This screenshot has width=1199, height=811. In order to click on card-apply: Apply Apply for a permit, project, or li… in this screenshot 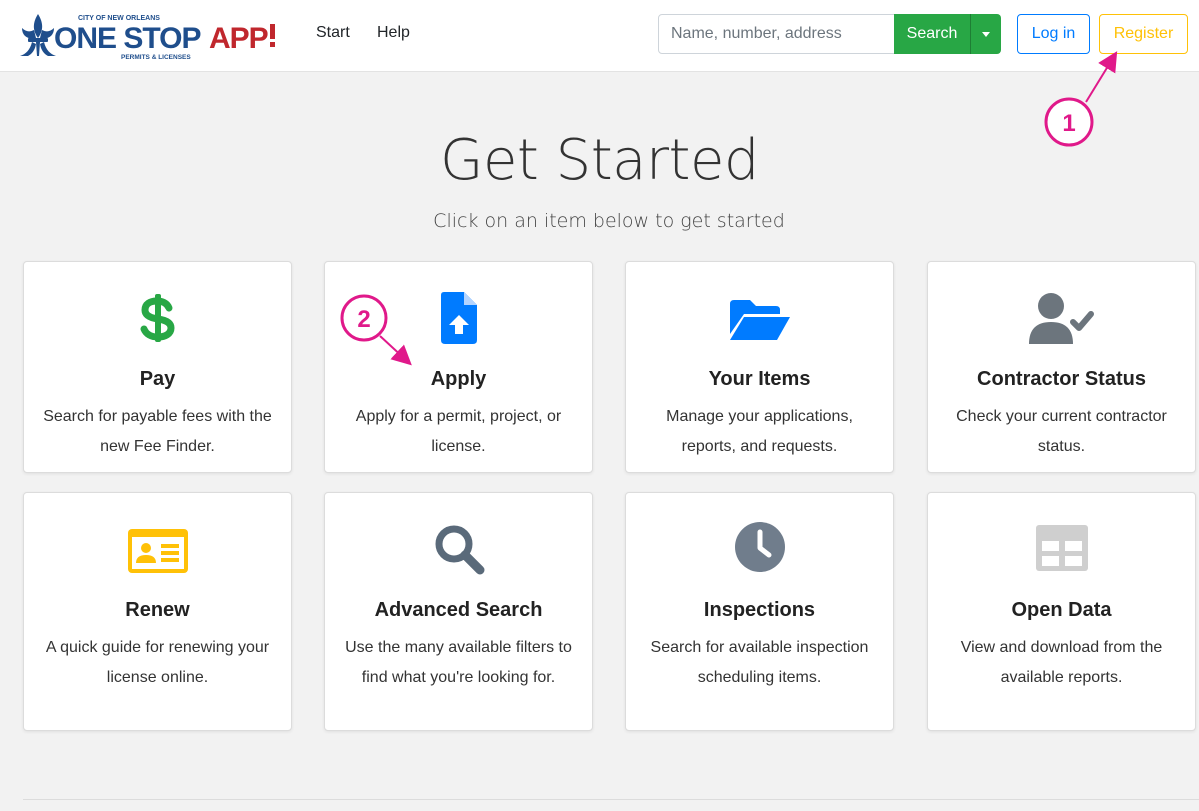, I will do `click(458, 367)`.